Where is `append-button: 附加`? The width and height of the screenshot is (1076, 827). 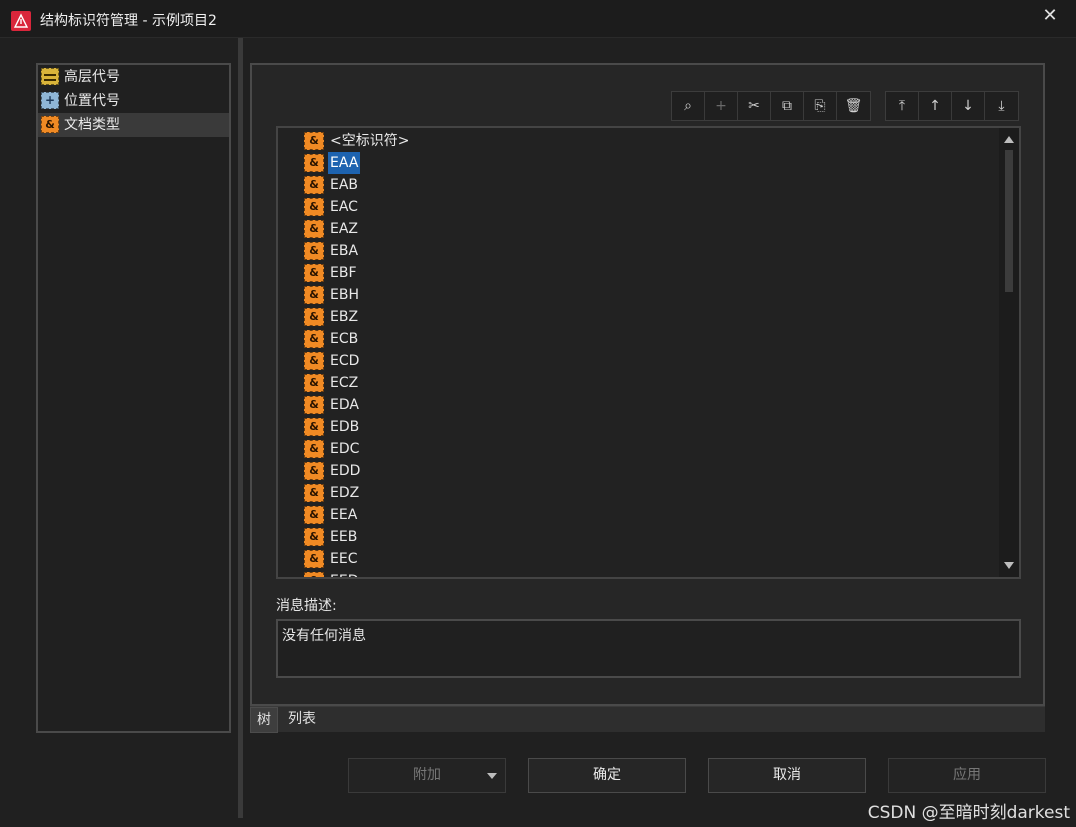
append-button: 附加 is located at coordinates (427, 775).